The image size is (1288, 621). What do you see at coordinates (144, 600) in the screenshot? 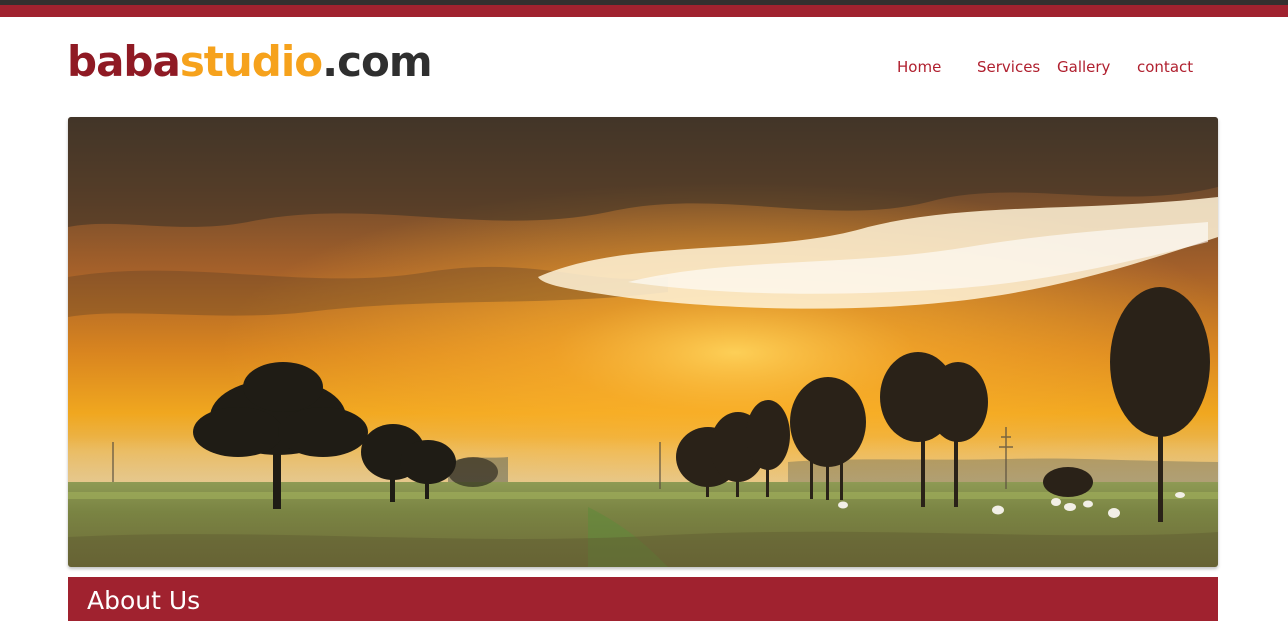
I see `about-us-heading: About Us` at bounding box center [144, 600].